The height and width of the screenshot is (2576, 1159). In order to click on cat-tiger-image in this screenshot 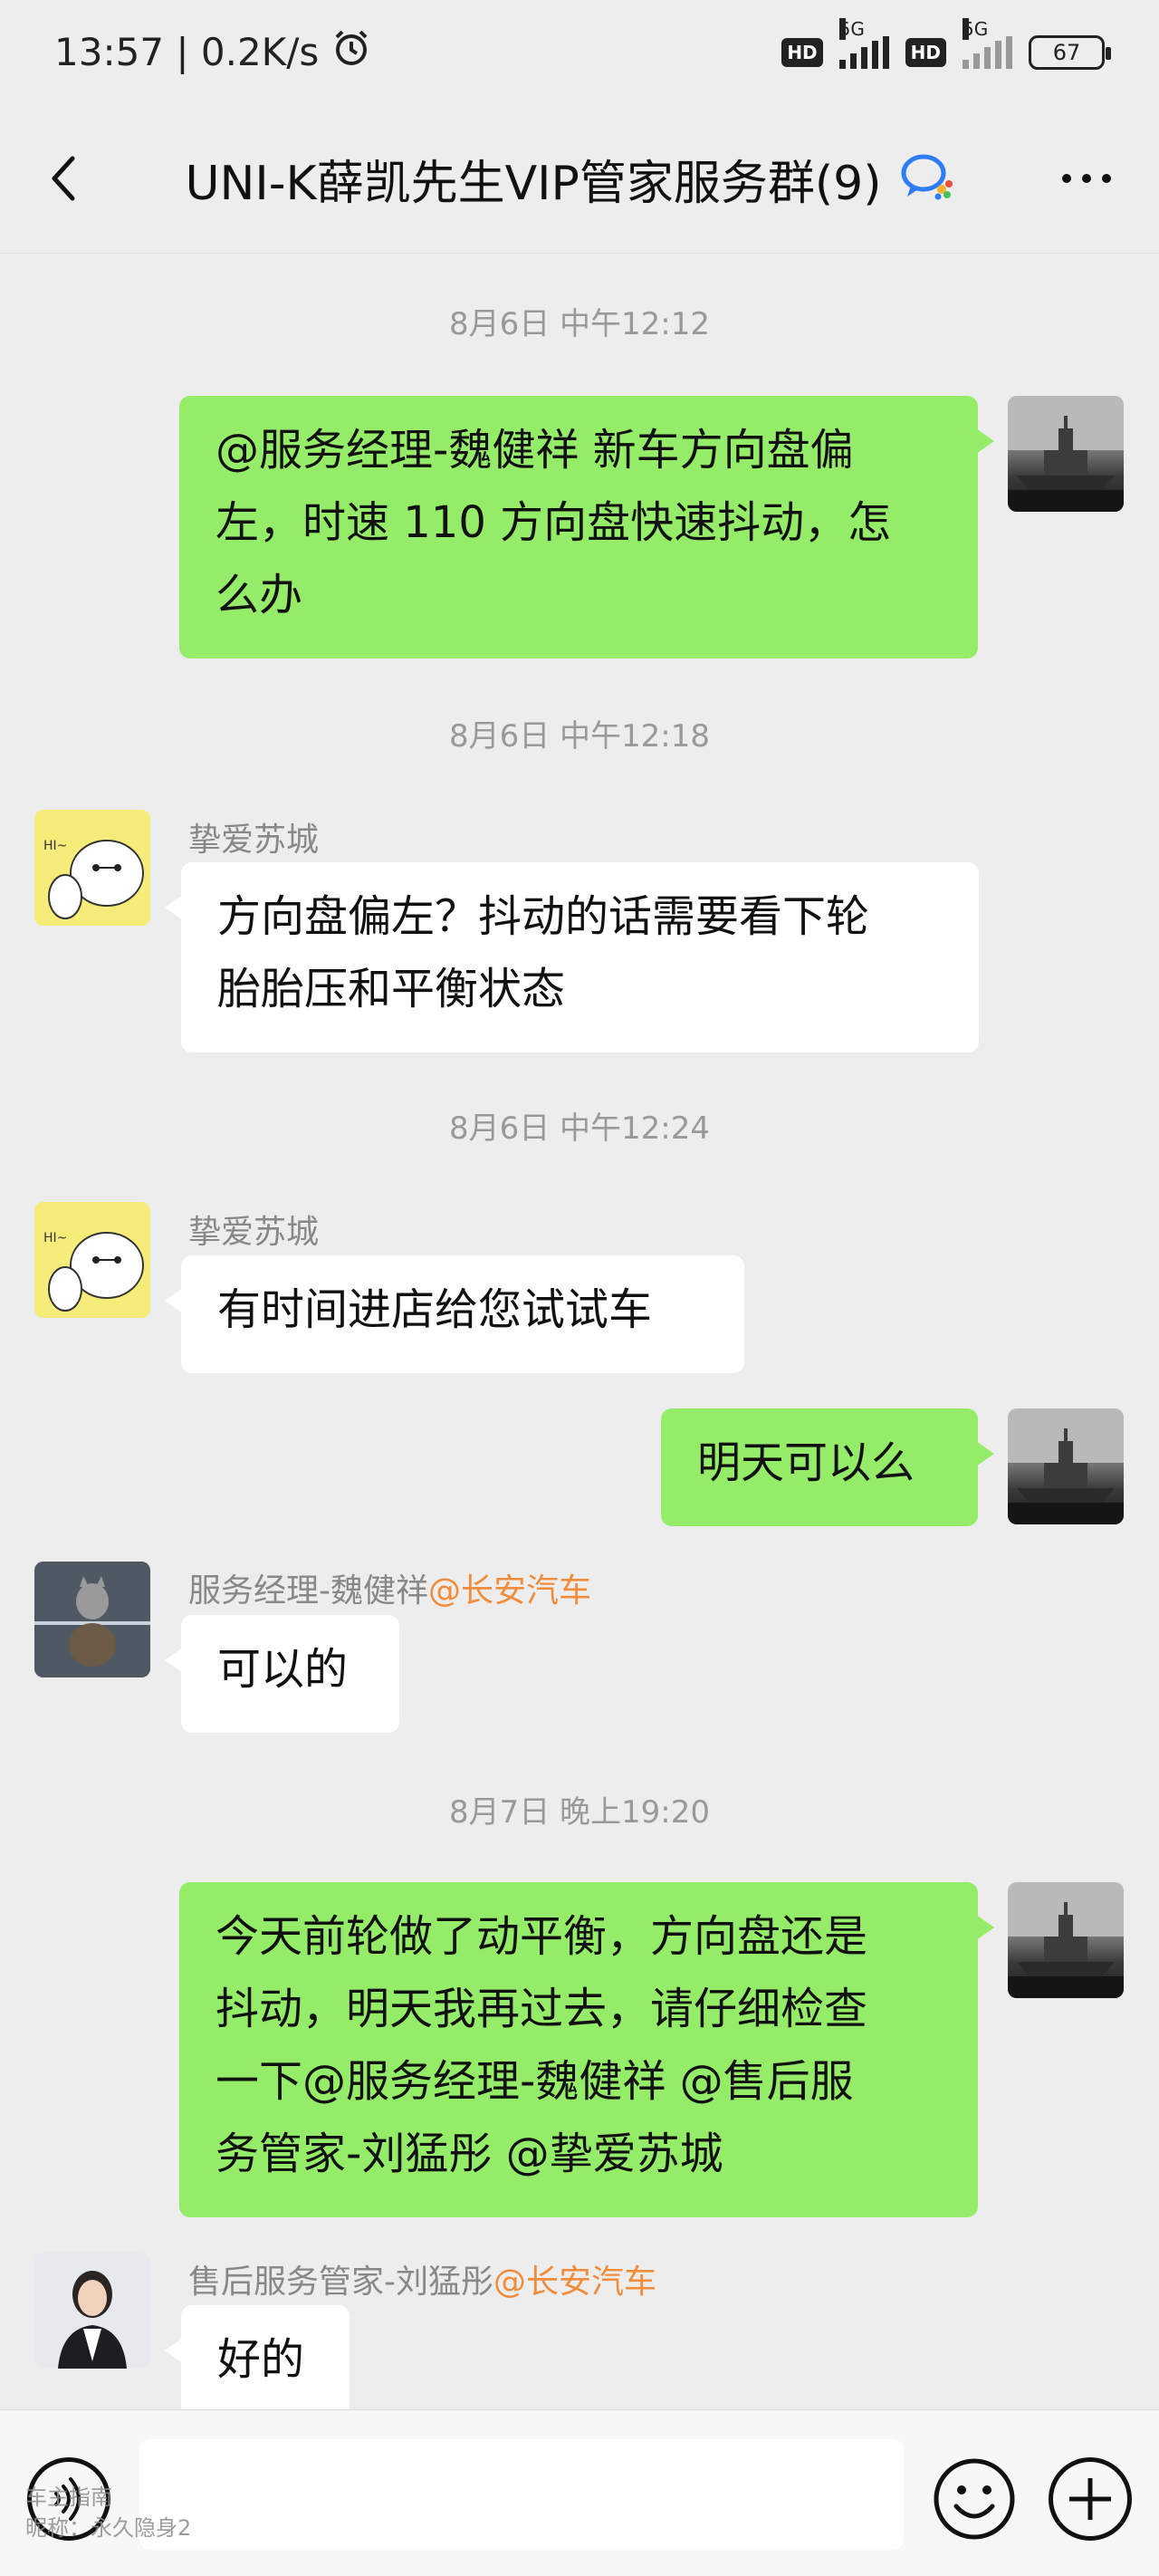, I will do `click(92, 1619)`.